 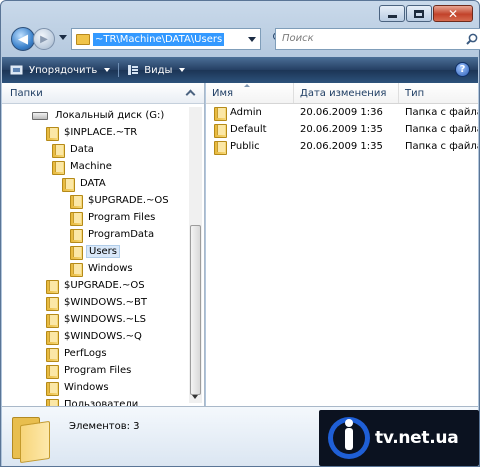 What do you see at coordinates (159, 39) in the screenshot?
I see `address-path: ~TR\Machine\DATA\Users` at bounding box center [159, 39].